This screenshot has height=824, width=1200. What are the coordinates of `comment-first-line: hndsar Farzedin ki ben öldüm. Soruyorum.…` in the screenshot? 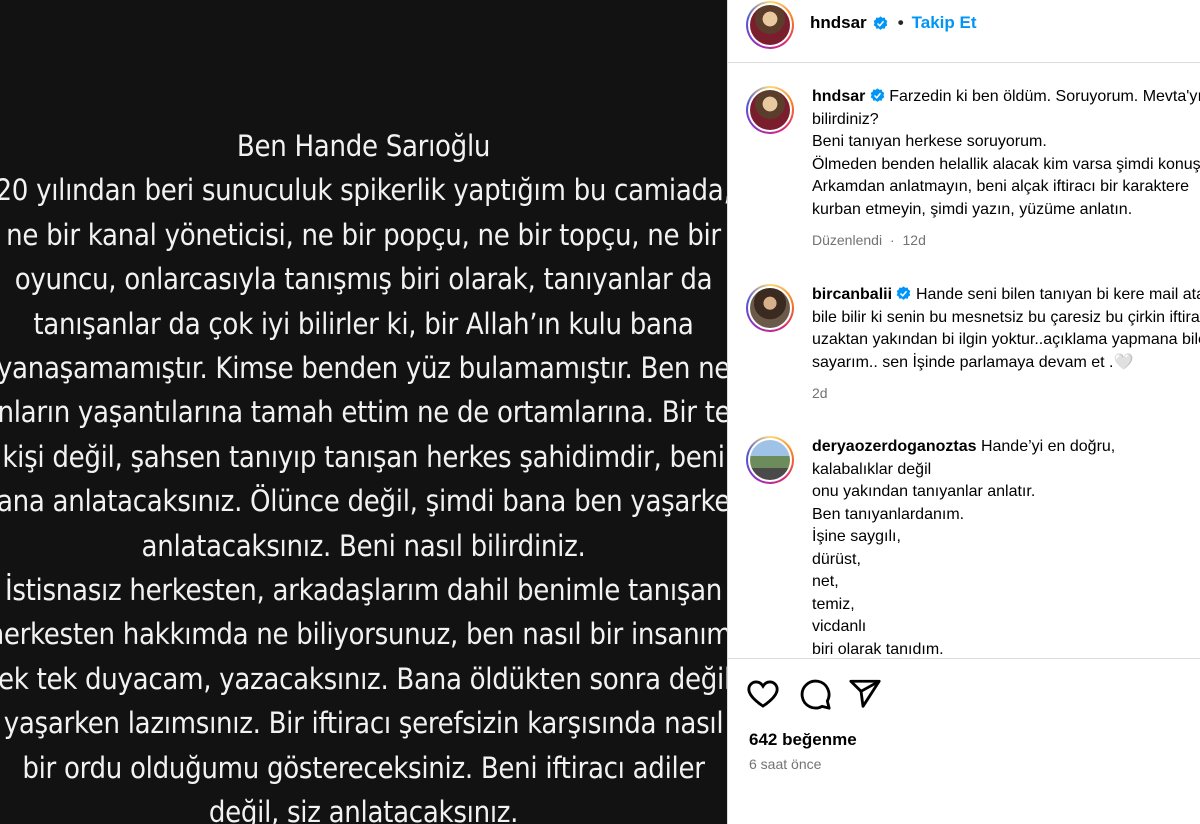 It's located at (1006, 97).